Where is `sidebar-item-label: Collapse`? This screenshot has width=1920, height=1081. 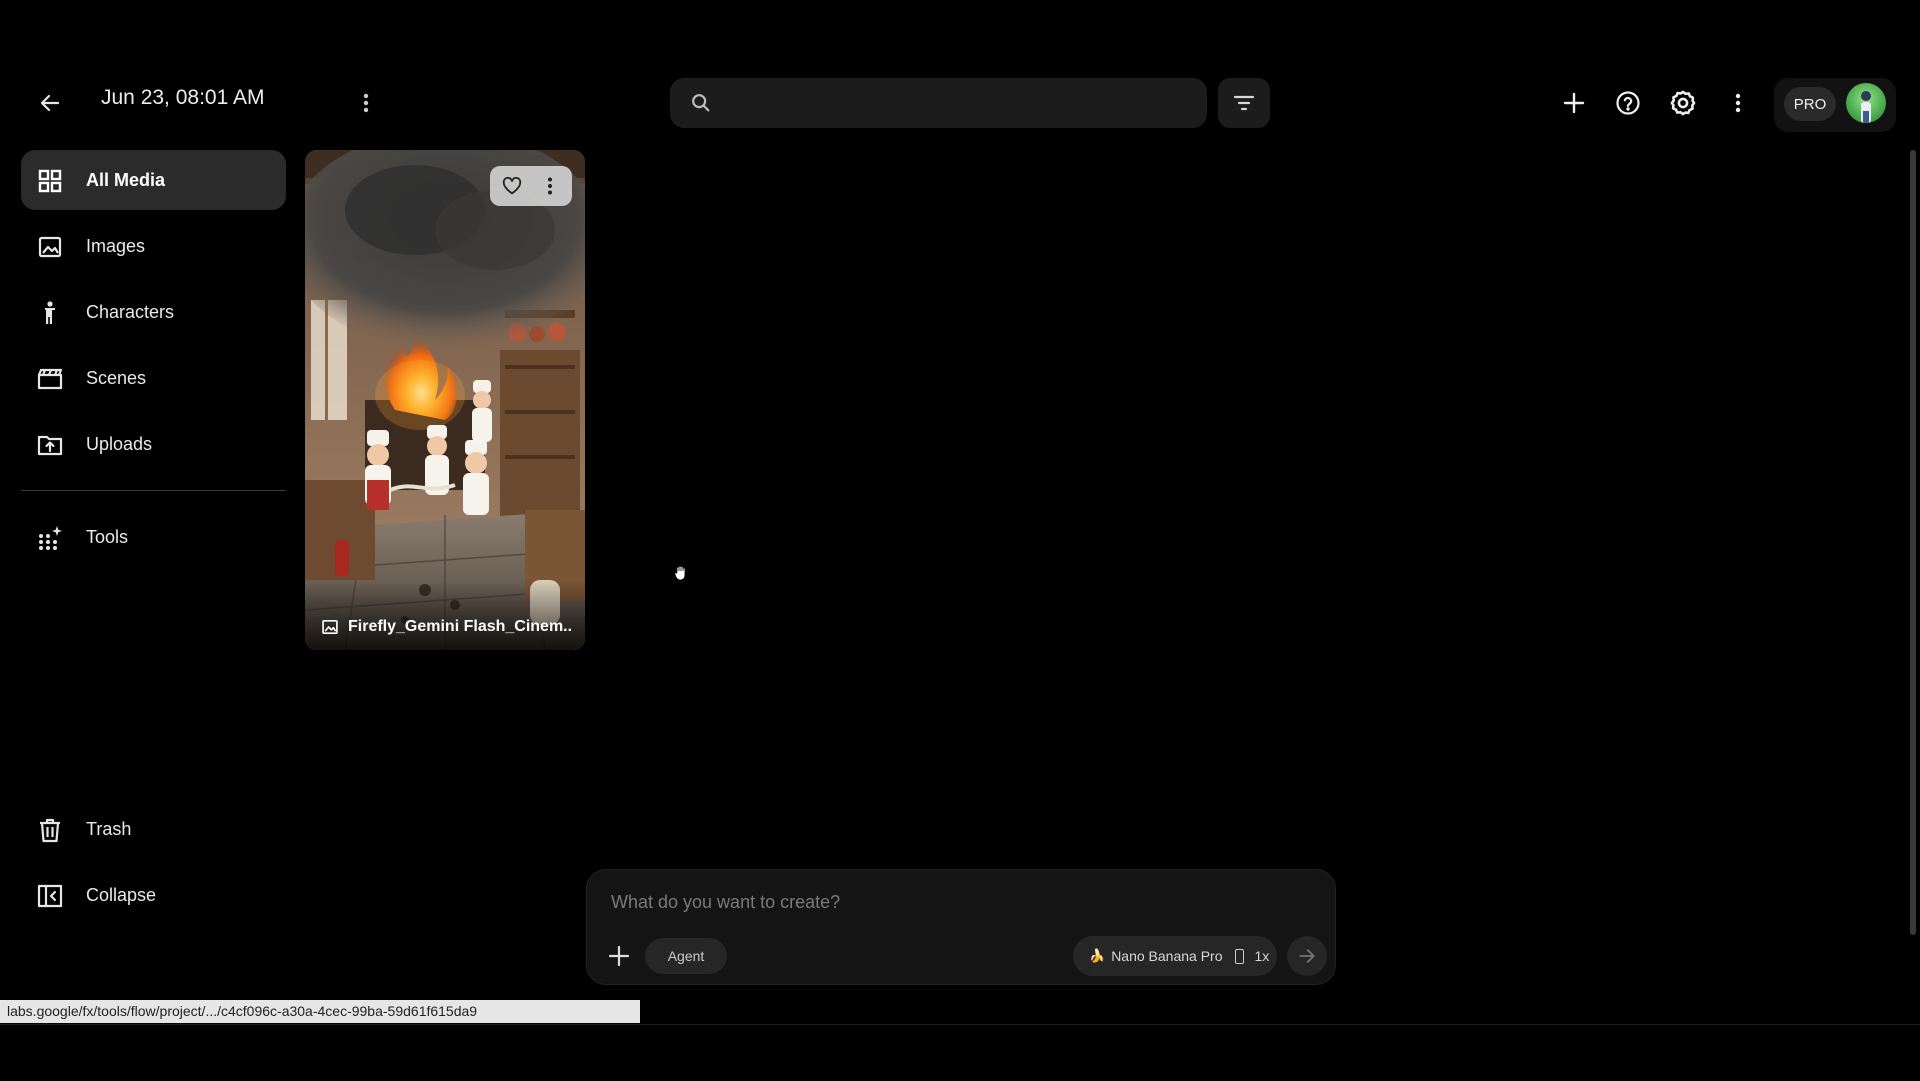
sidebar-item-label: Collapse is located at coordinates (121, 894).